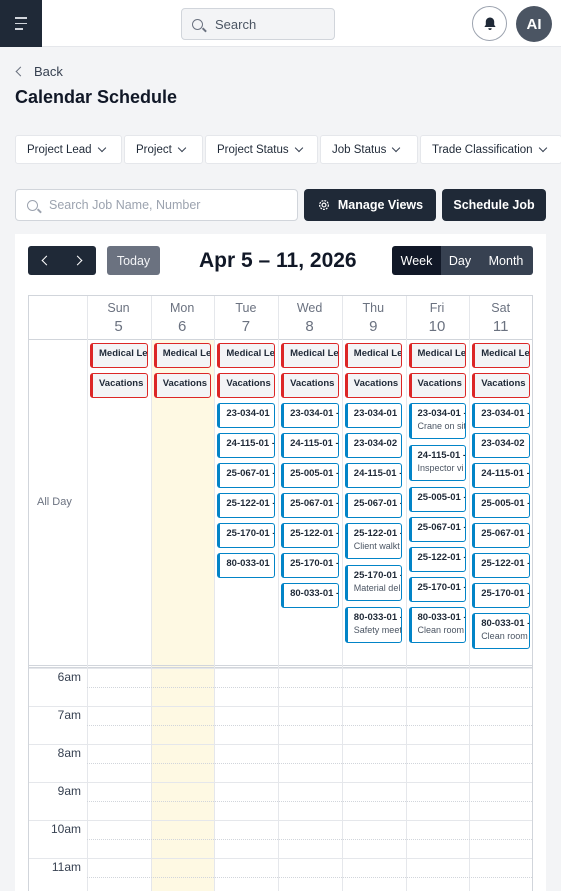 The height and width of the screenshot is (891, 561). Describe the element at coordinates (373, 541) in the screenshot. I see `job-event: 25-122-01 - Client walkt` at that location.